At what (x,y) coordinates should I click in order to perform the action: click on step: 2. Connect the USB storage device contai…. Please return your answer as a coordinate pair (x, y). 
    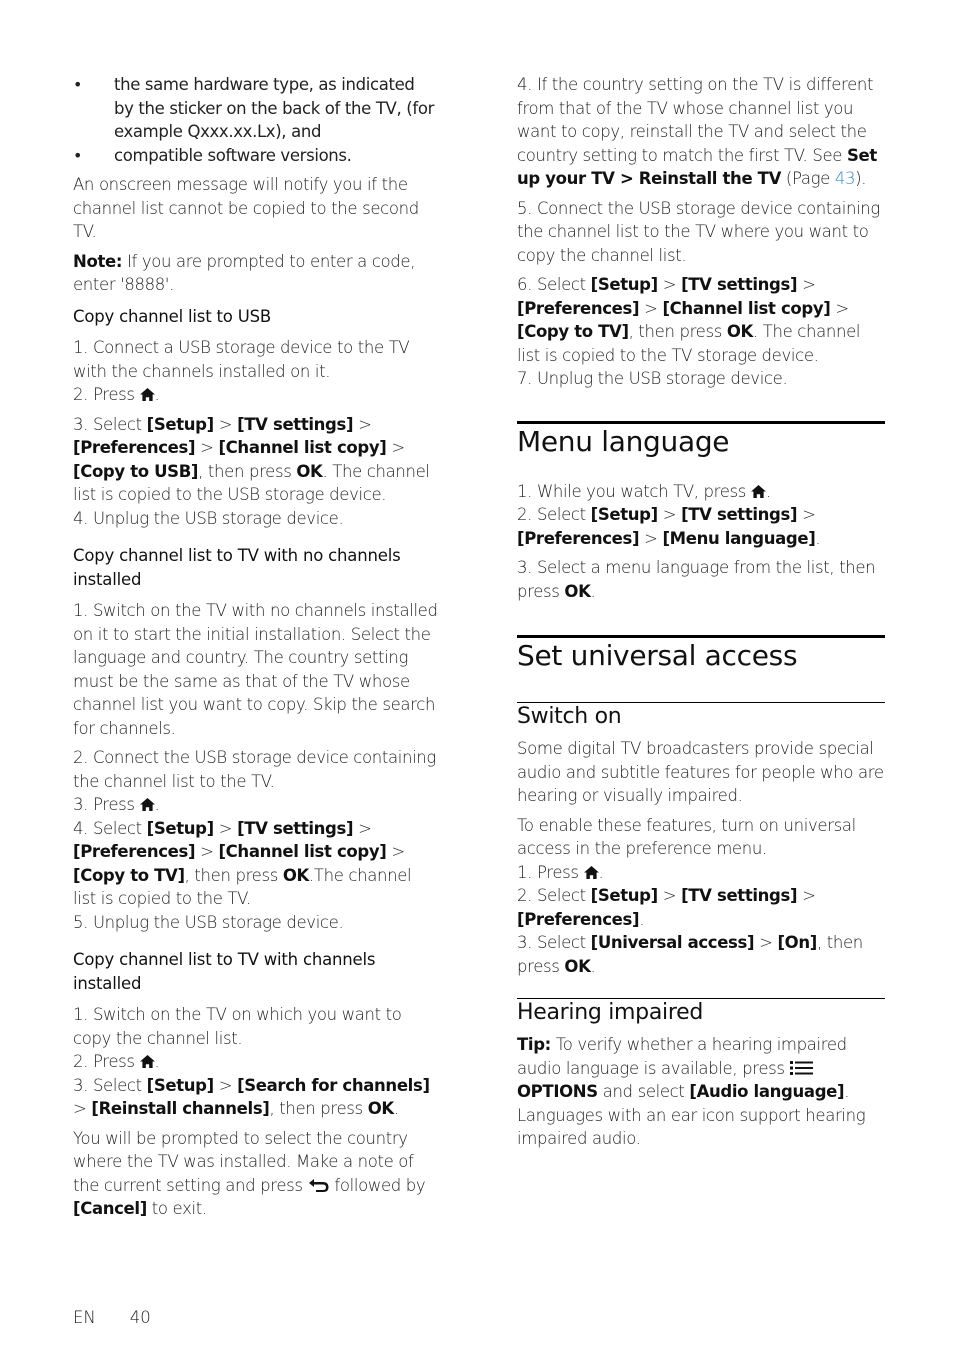
    Looking at the image, I should click on (254, 769).